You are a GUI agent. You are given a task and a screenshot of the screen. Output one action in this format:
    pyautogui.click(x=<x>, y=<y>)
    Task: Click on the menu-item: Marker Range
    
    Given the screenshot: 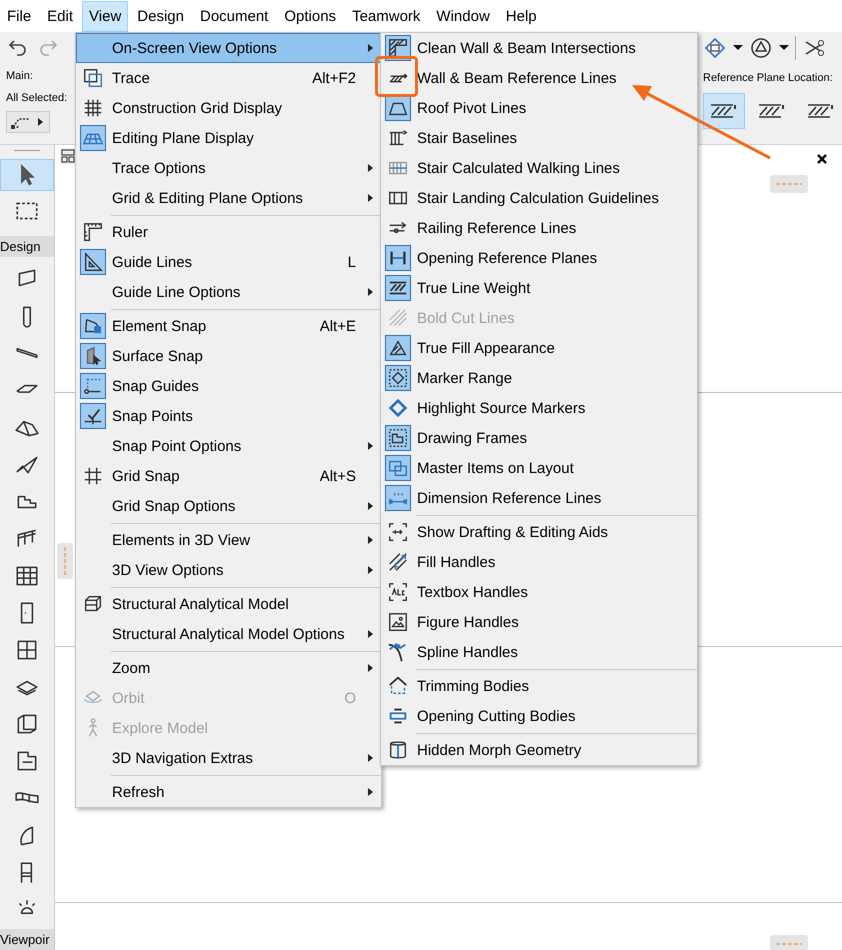 What is the action you would take?
    pyautogui.click(x=539, y=378)
    